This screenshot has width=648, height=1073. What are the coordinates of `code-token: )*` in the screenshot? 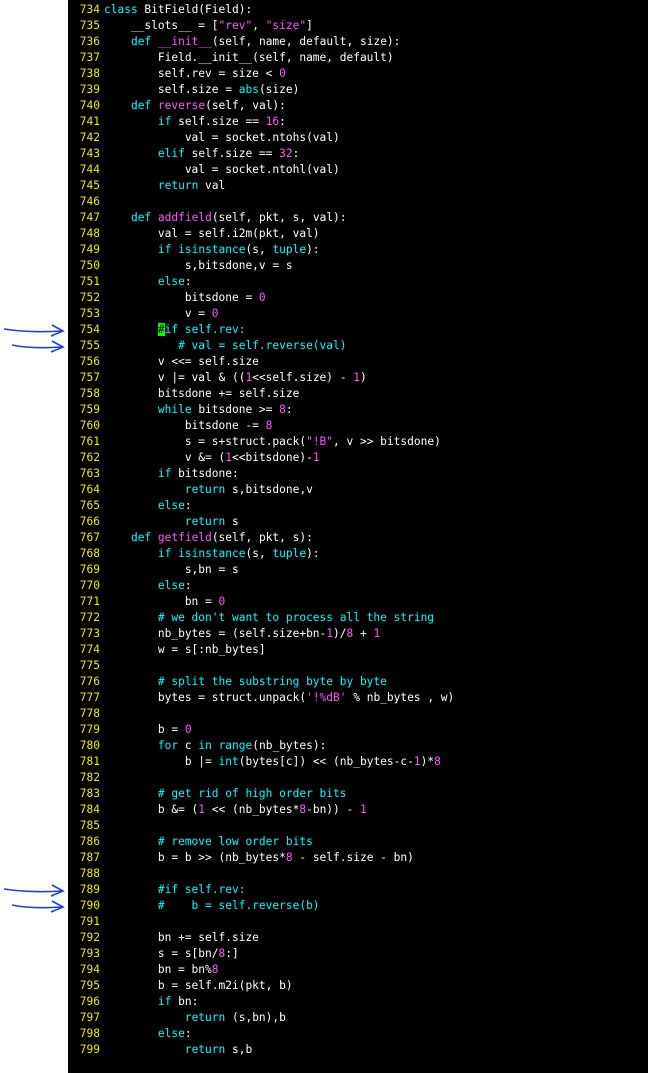 It's located at (427, 761).